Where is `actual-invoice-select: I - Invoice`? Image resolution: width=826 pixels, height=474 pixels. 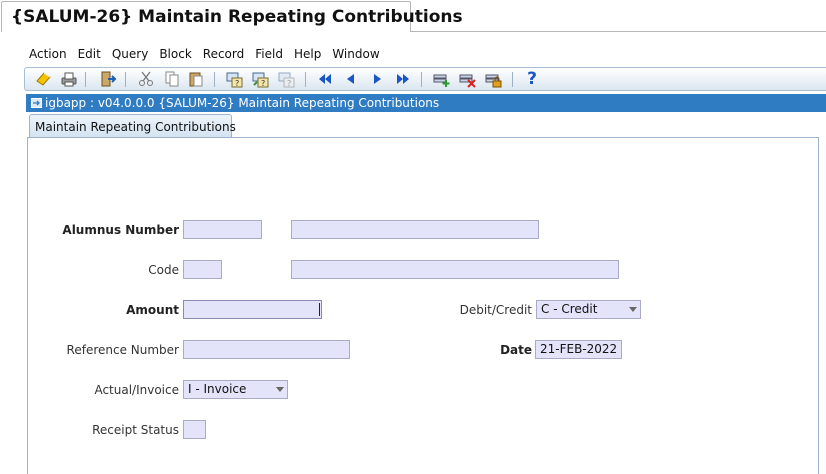 actual-invoice-select: I - Invoice is located at coordinates (235, 389).